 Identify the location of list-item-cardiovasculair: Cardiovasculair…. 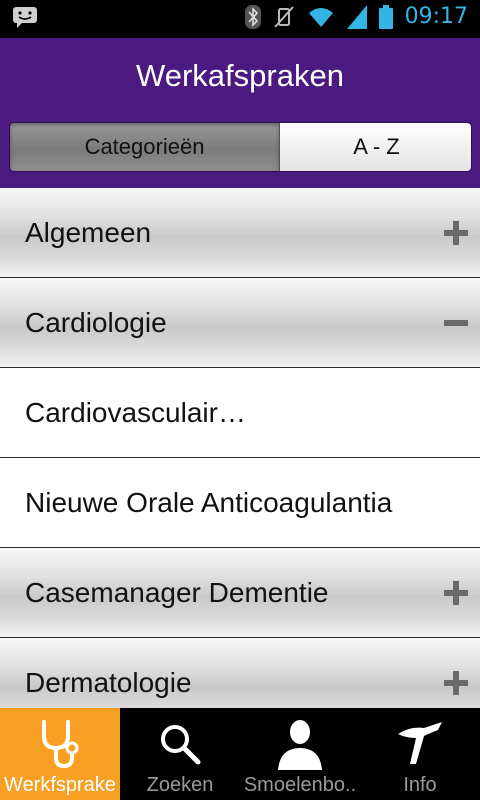
(240, 413).